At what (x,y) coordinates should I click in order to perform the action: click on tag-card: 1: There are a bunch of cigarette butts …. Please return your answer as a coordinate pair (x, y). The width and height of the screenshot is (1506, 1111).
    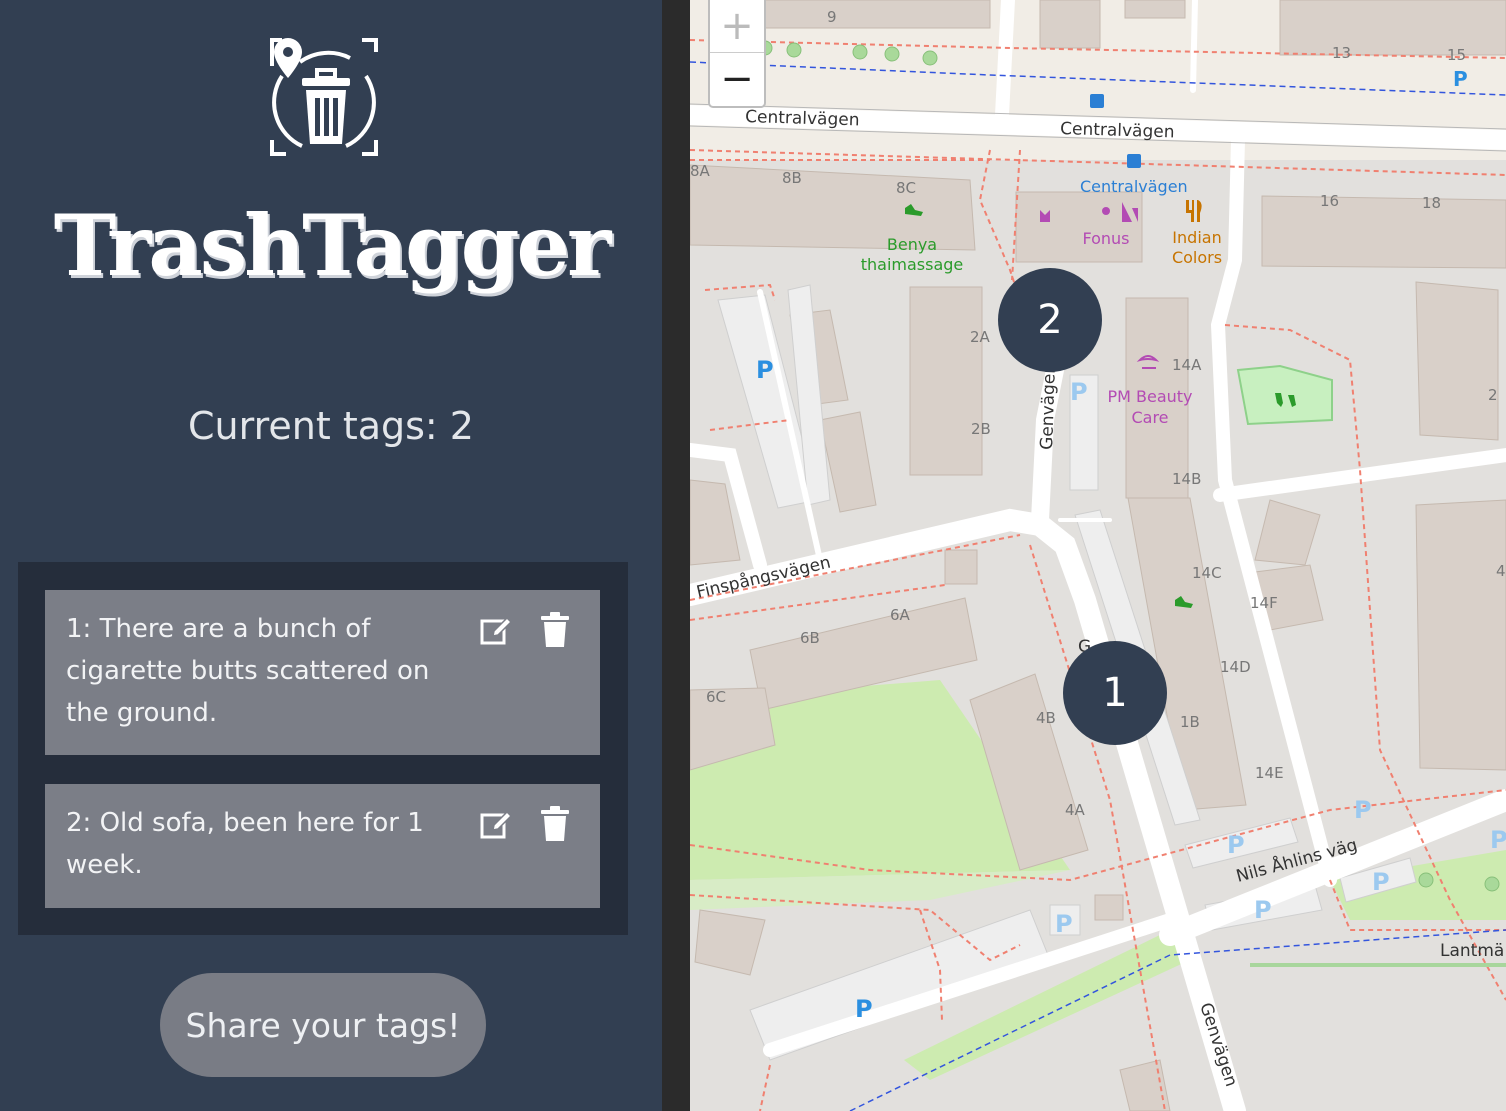
    Looking at the image, I should click on (322, 672).